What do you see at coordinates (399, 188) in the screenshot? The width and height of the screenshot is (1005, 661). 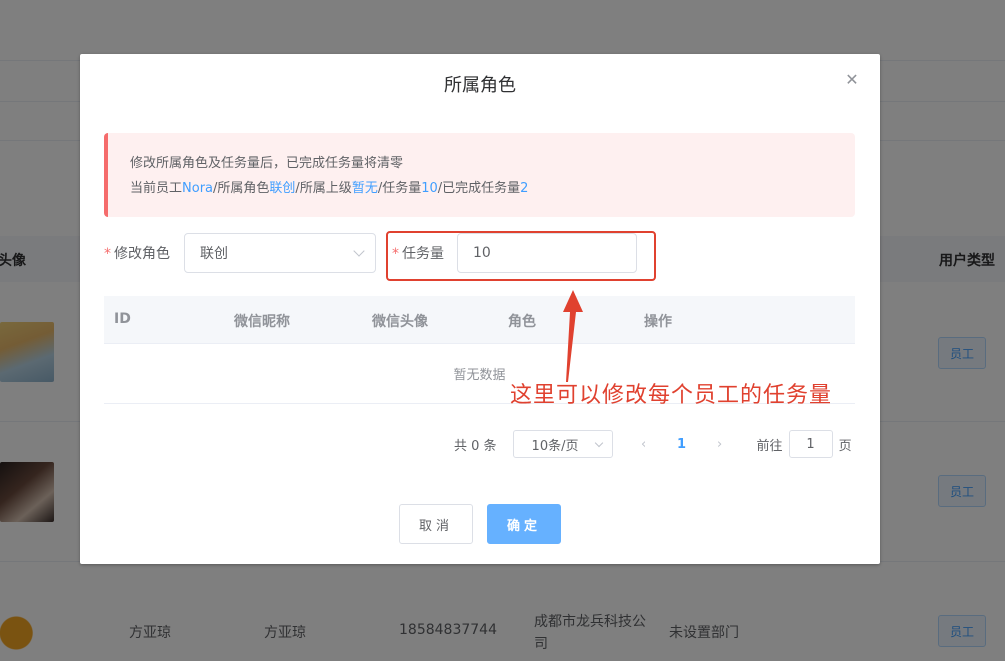 I see `alert-prefix-task: /任务量` at bounding box center [399, 188].